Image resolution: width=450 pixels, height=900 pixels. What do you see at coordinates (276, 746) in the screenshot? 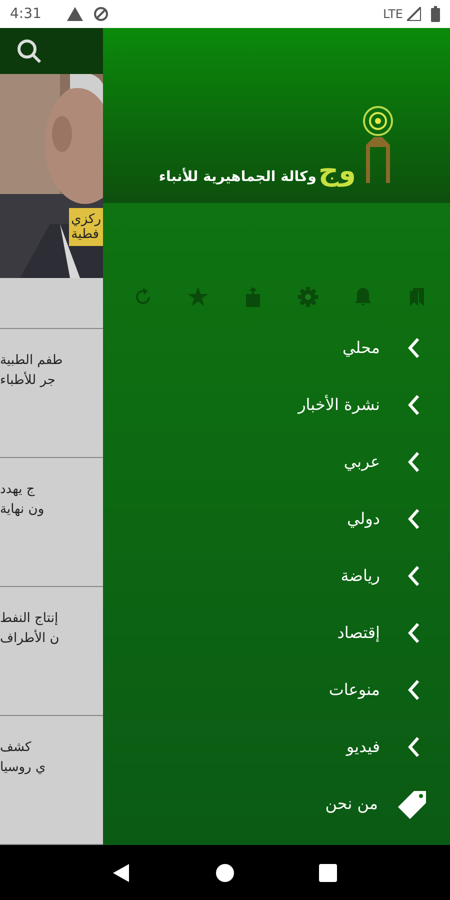
I see `menu-item: فيديو` at bounding box center [276, 746].